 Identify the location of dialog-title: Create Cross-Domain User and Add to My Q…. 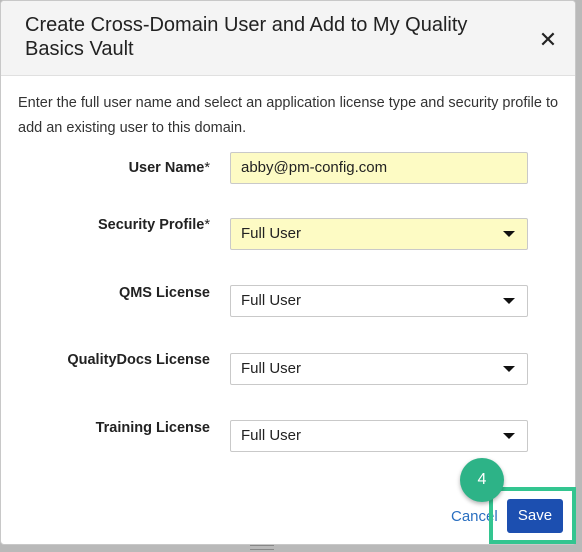
(246, 37).